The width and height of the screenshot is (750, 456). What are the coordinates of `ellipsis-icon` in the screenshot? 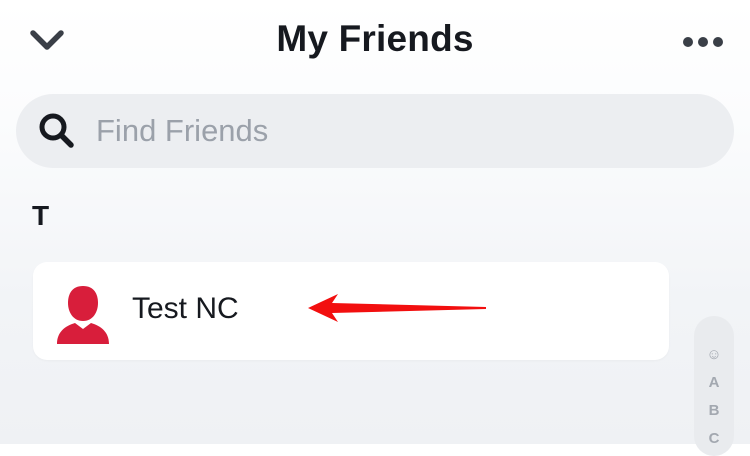 It's located at (703, 42).